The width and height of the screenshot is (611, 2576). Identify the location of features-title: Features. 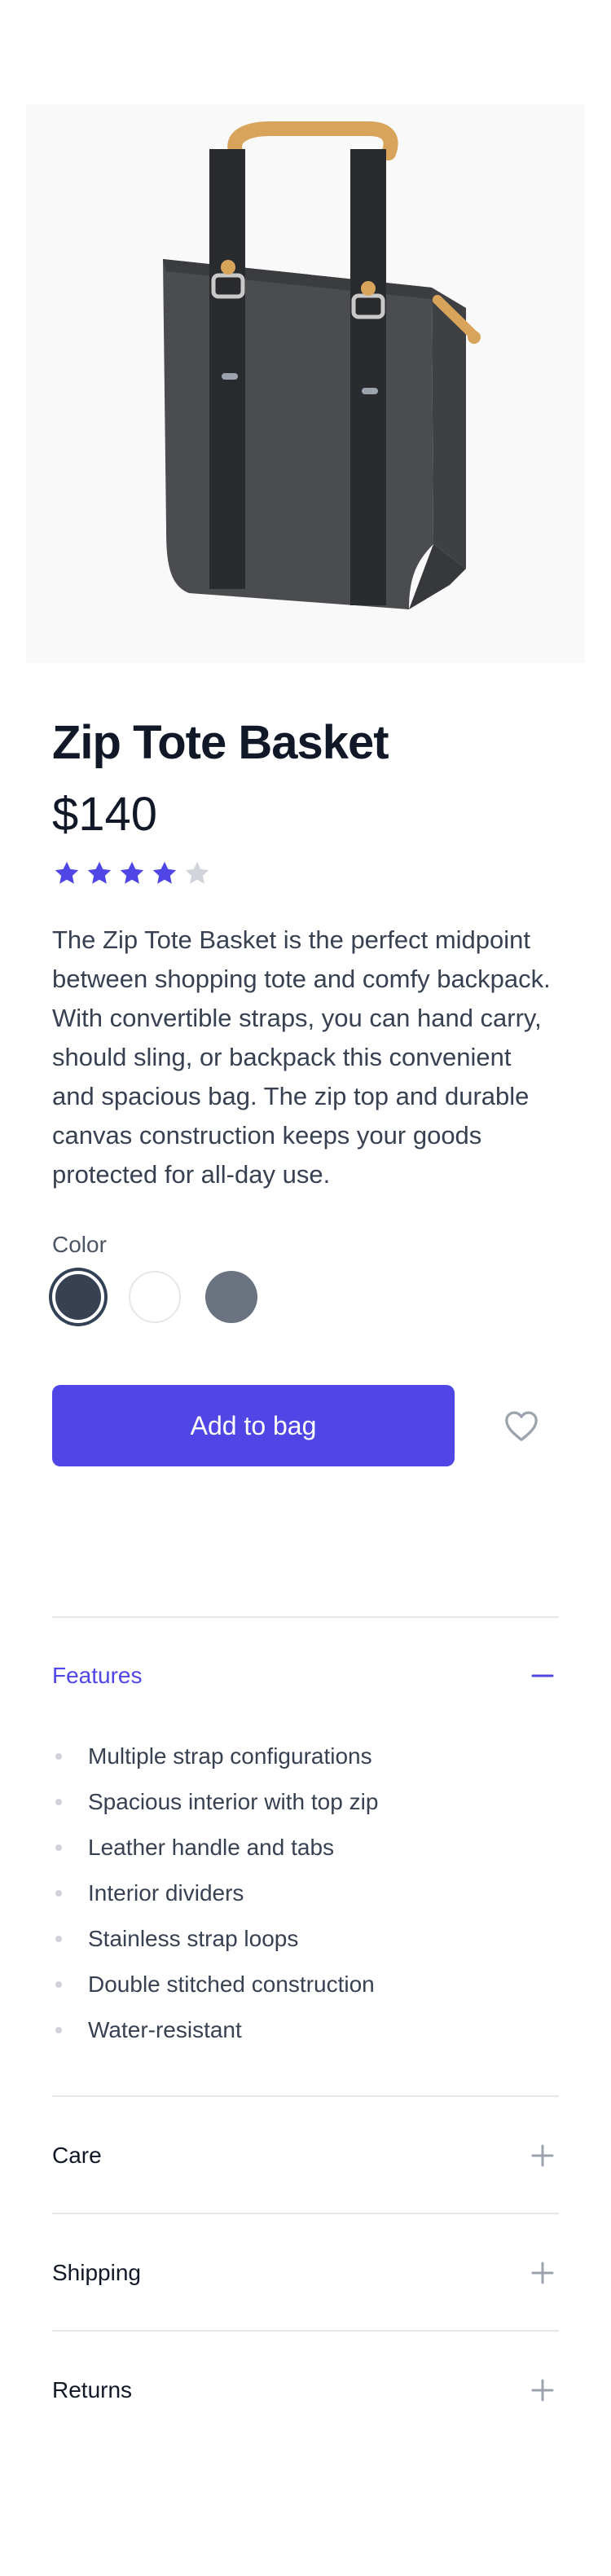
(97, 1675).